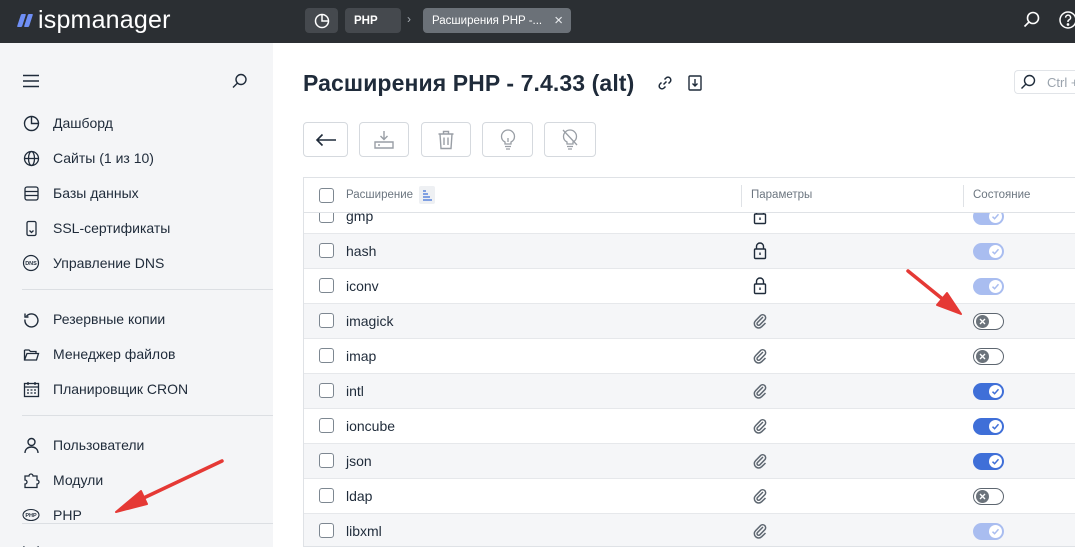  Describe the element at coordinates (507, 139) in the screenshot. I see `enable-button` at that location.